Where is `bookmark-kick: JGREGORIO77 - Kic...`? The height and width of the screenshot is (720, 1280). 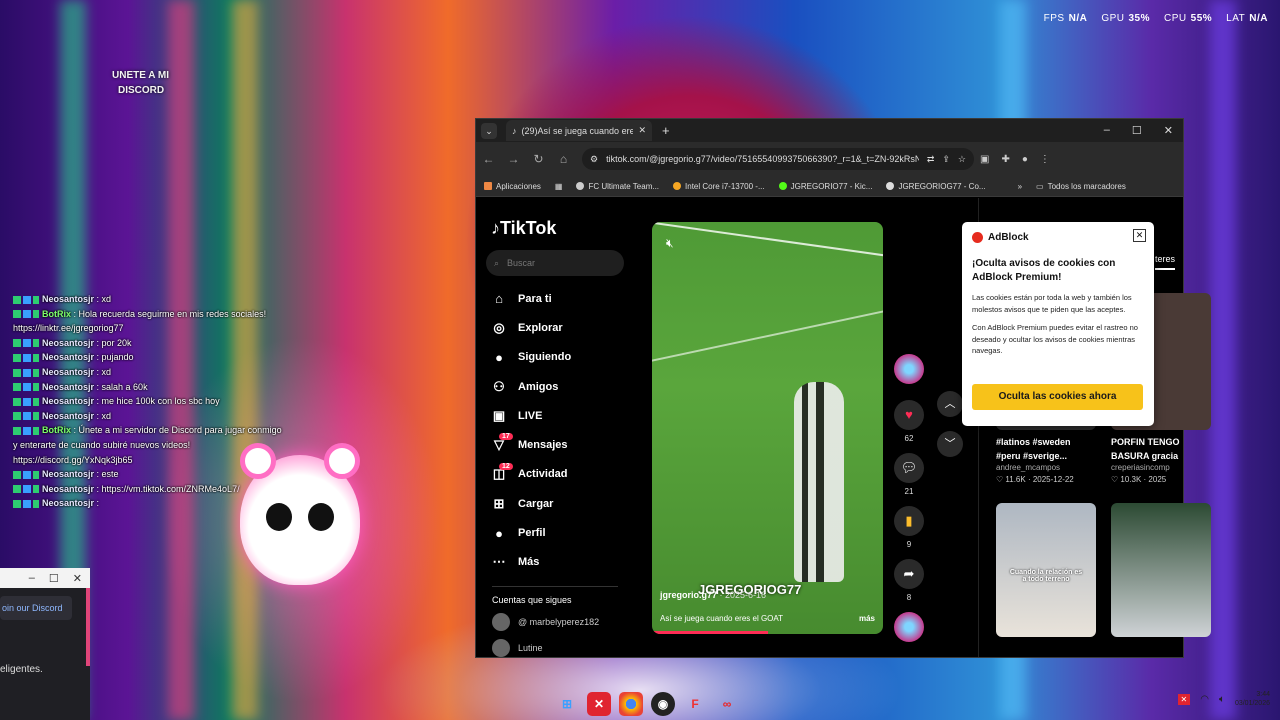 bookmark-kick: JGREGORIO77 - Kic... is located at coordinates (825, 186).